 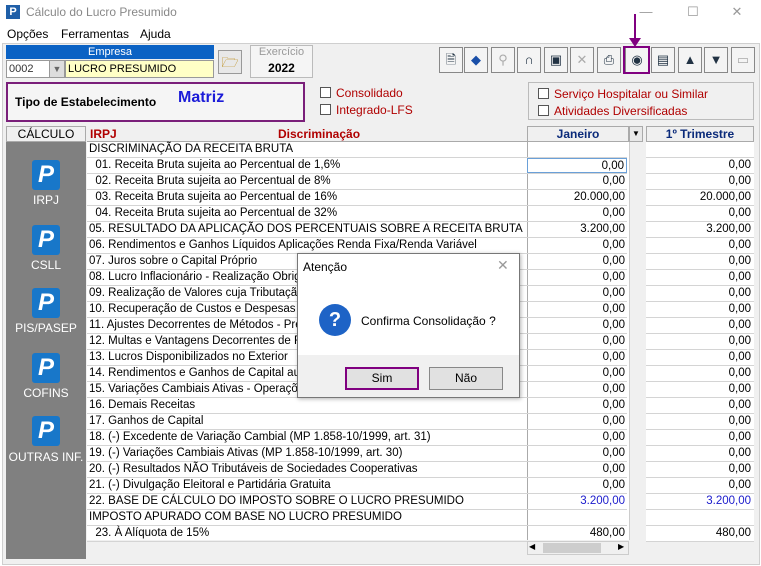 What do you see at coordinates (577, 533) in the screenshot?
I see `janeiro-cell: 480,00` at bounding box center [577, 533].